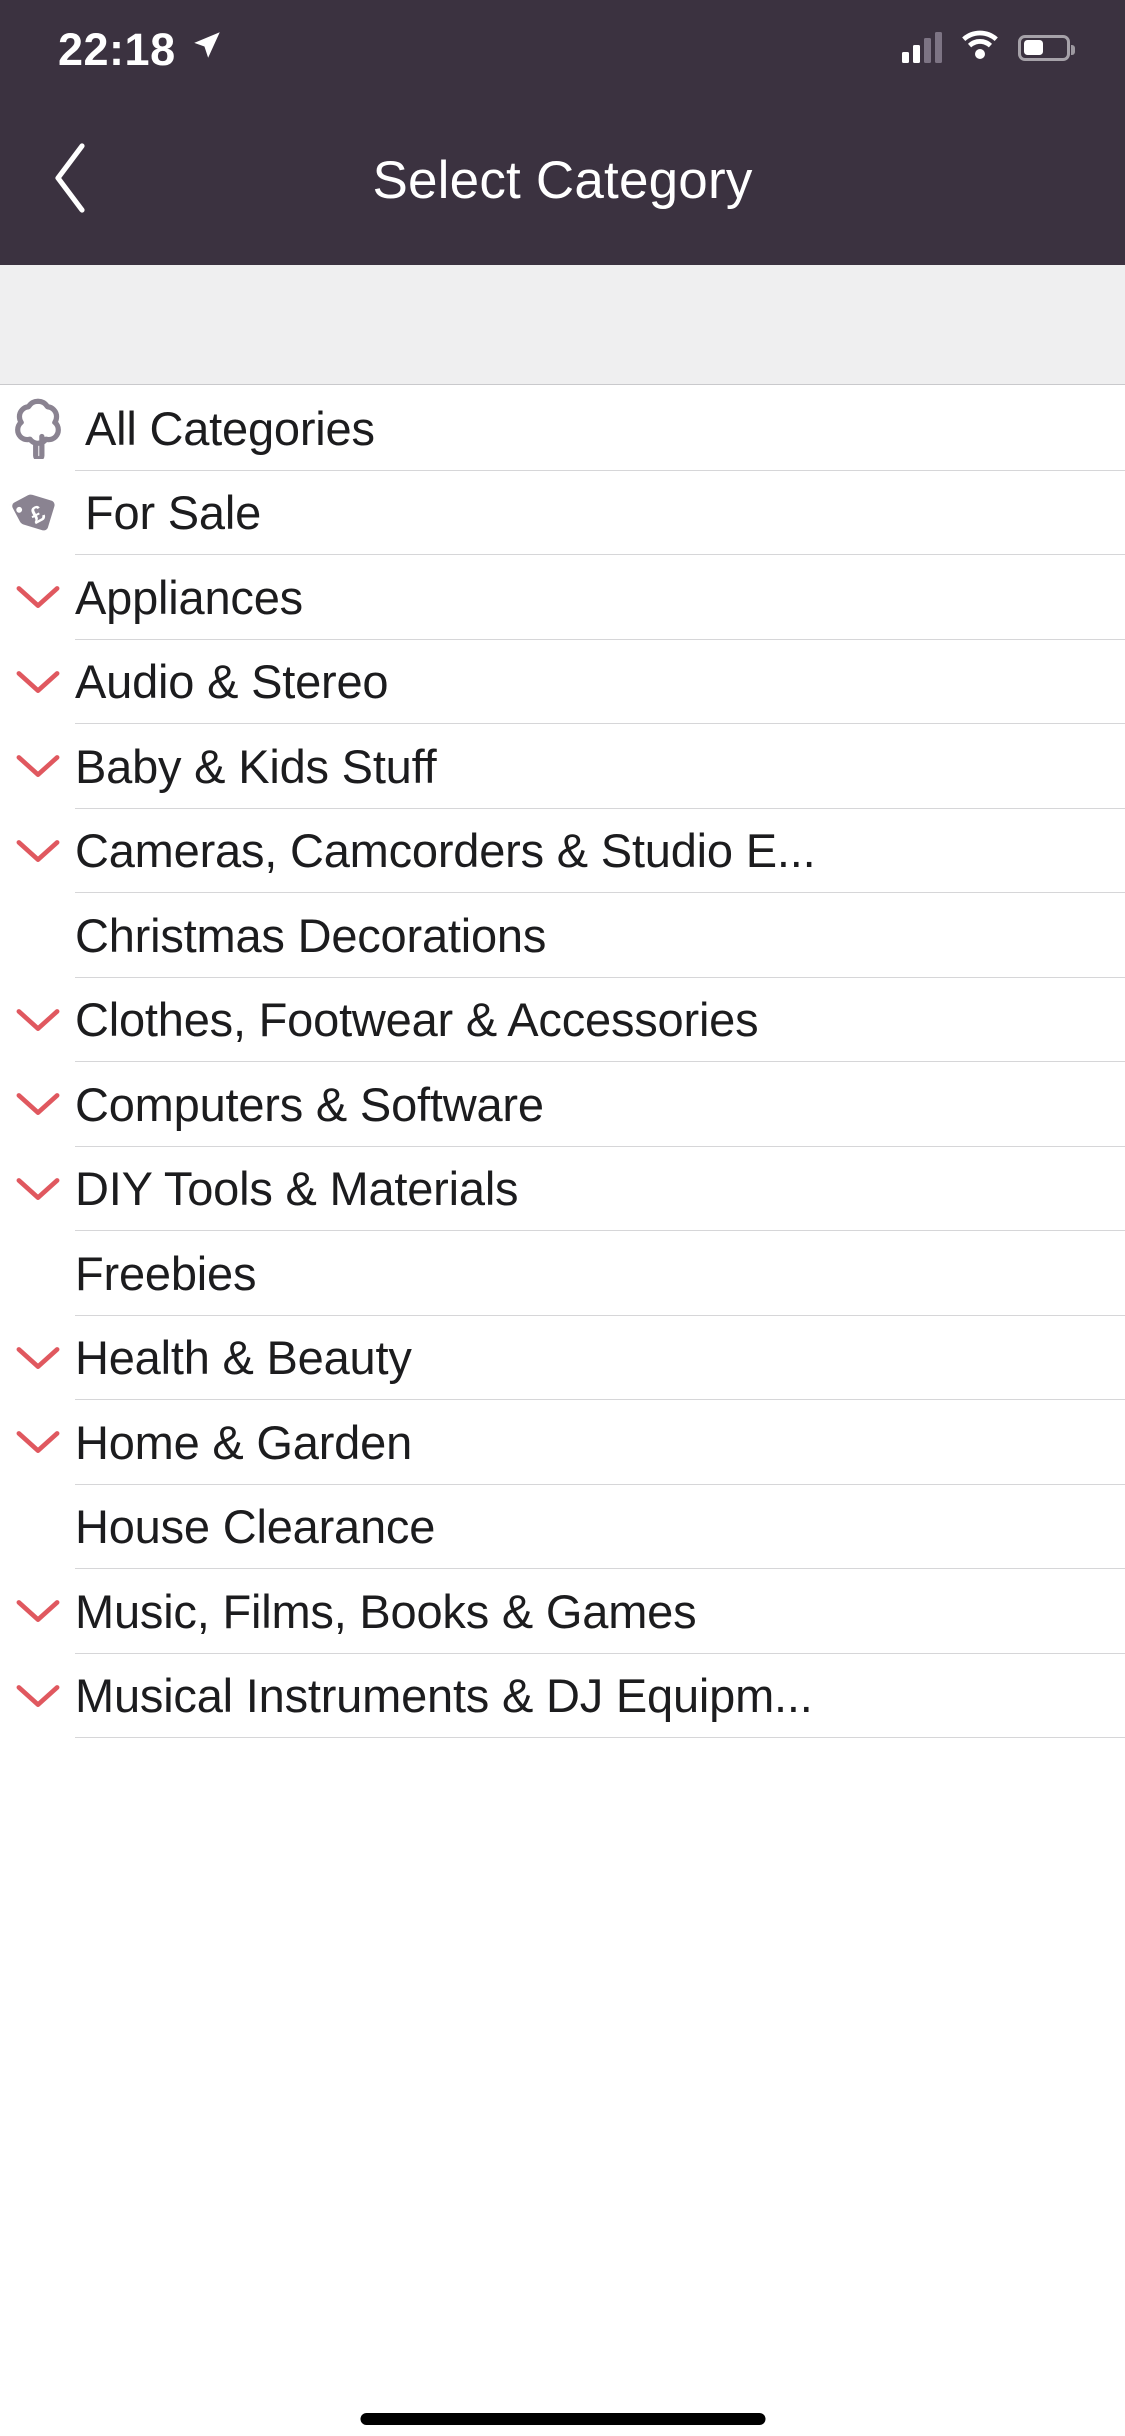 This screenshot has width=1125, height=2436. I want to click on row-separator, so click(600, 1737).